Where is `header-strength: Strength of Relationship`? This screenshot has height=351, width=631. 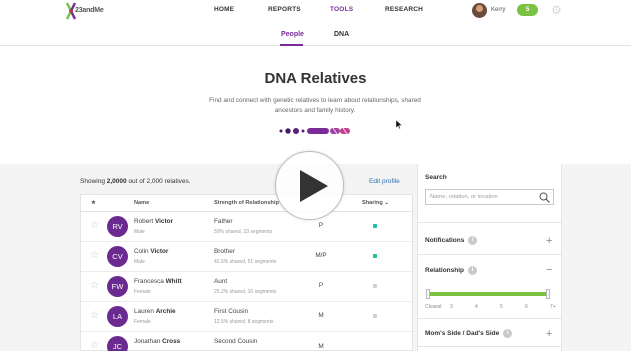 header-strength: Strength of Relationship is located at coordinates (246, 203).